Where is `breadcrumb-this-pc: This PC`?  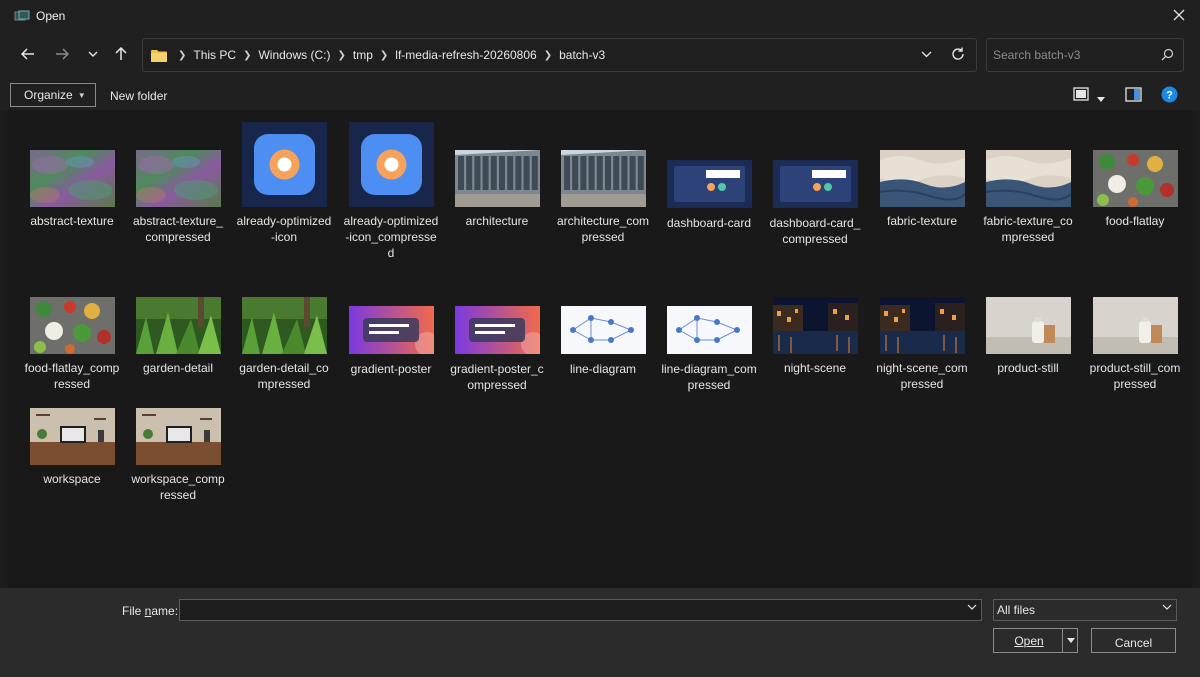
breadcrumb-this-pc: This PC is located at coordinates (214, 55).